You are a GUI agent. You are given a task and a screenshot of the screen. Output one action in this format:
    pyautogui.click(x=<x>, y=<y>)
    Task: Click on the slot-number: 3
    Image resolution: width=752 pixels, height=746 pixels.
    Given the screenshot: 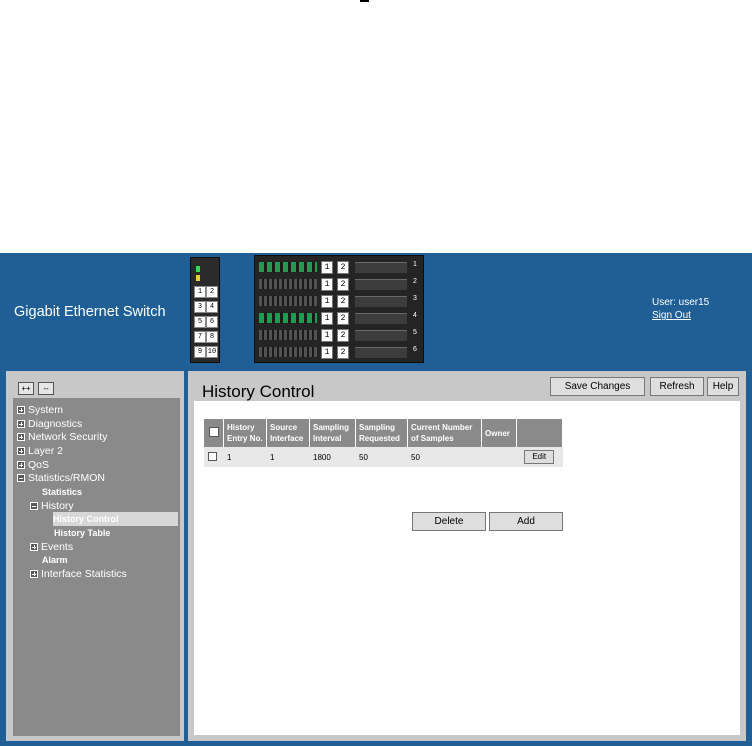 What is the action you would take?
    pyautogui.click(x=415, y=298)
    